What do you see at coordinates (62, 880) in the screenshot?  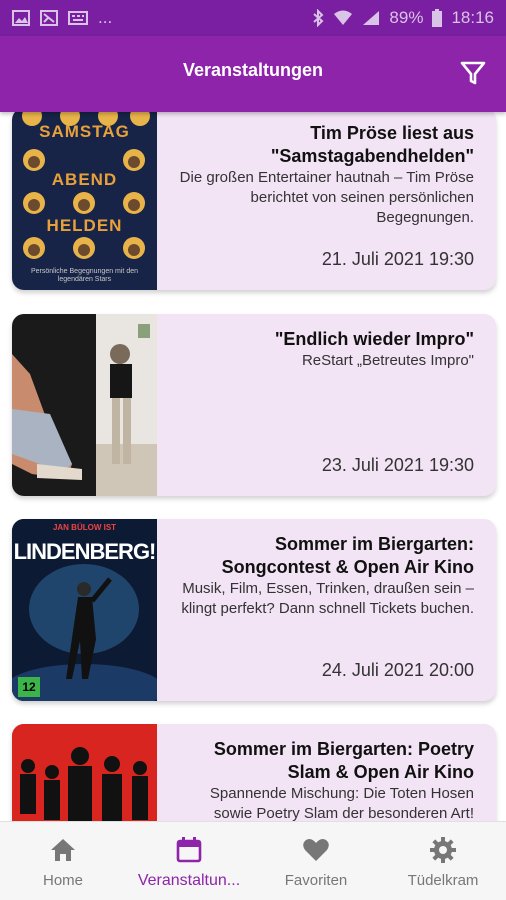 I see `nav-label: Home` at bounding box center [62, 880].